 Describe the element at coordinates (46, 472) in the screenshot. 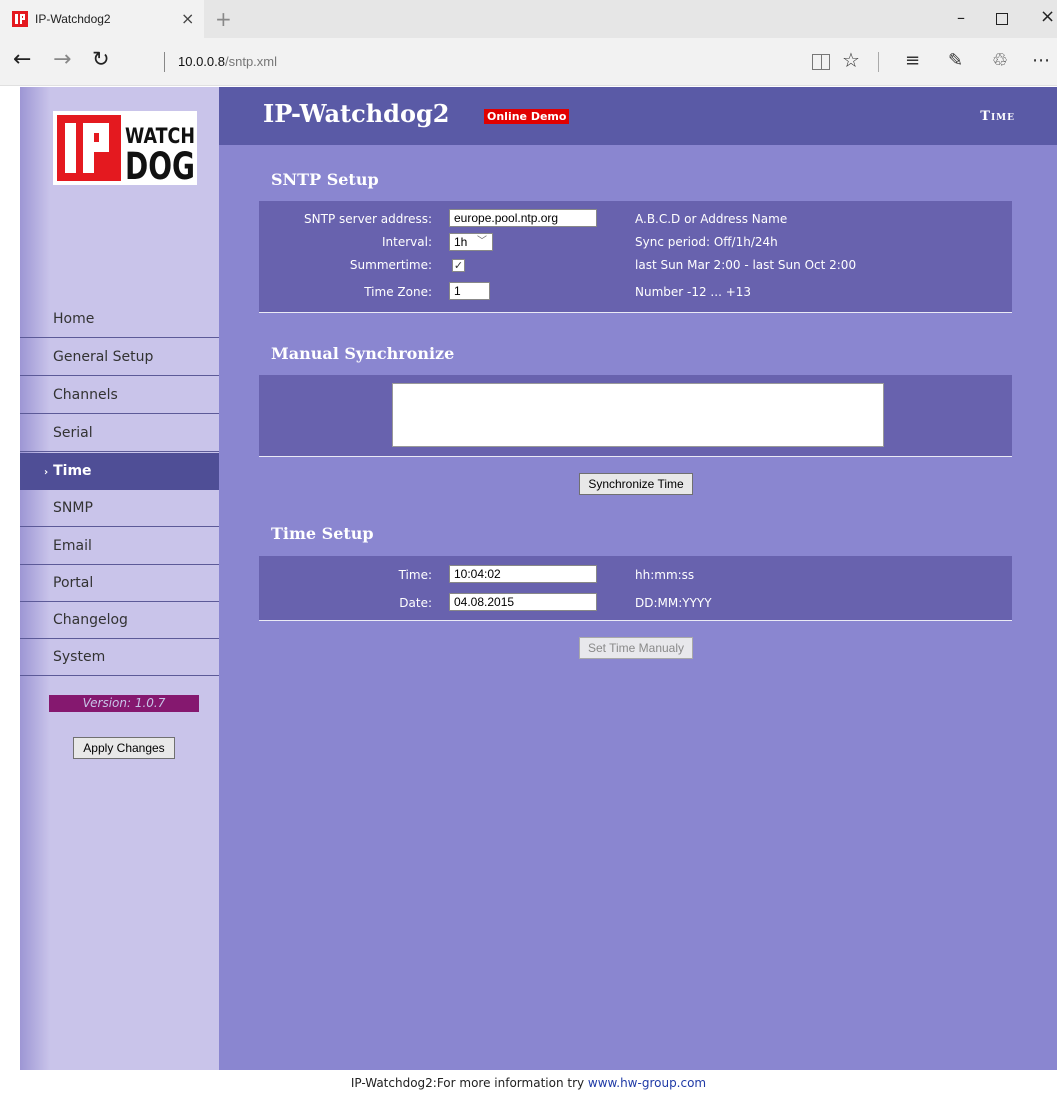

I see `active-arrow-icon: ›` at that location.